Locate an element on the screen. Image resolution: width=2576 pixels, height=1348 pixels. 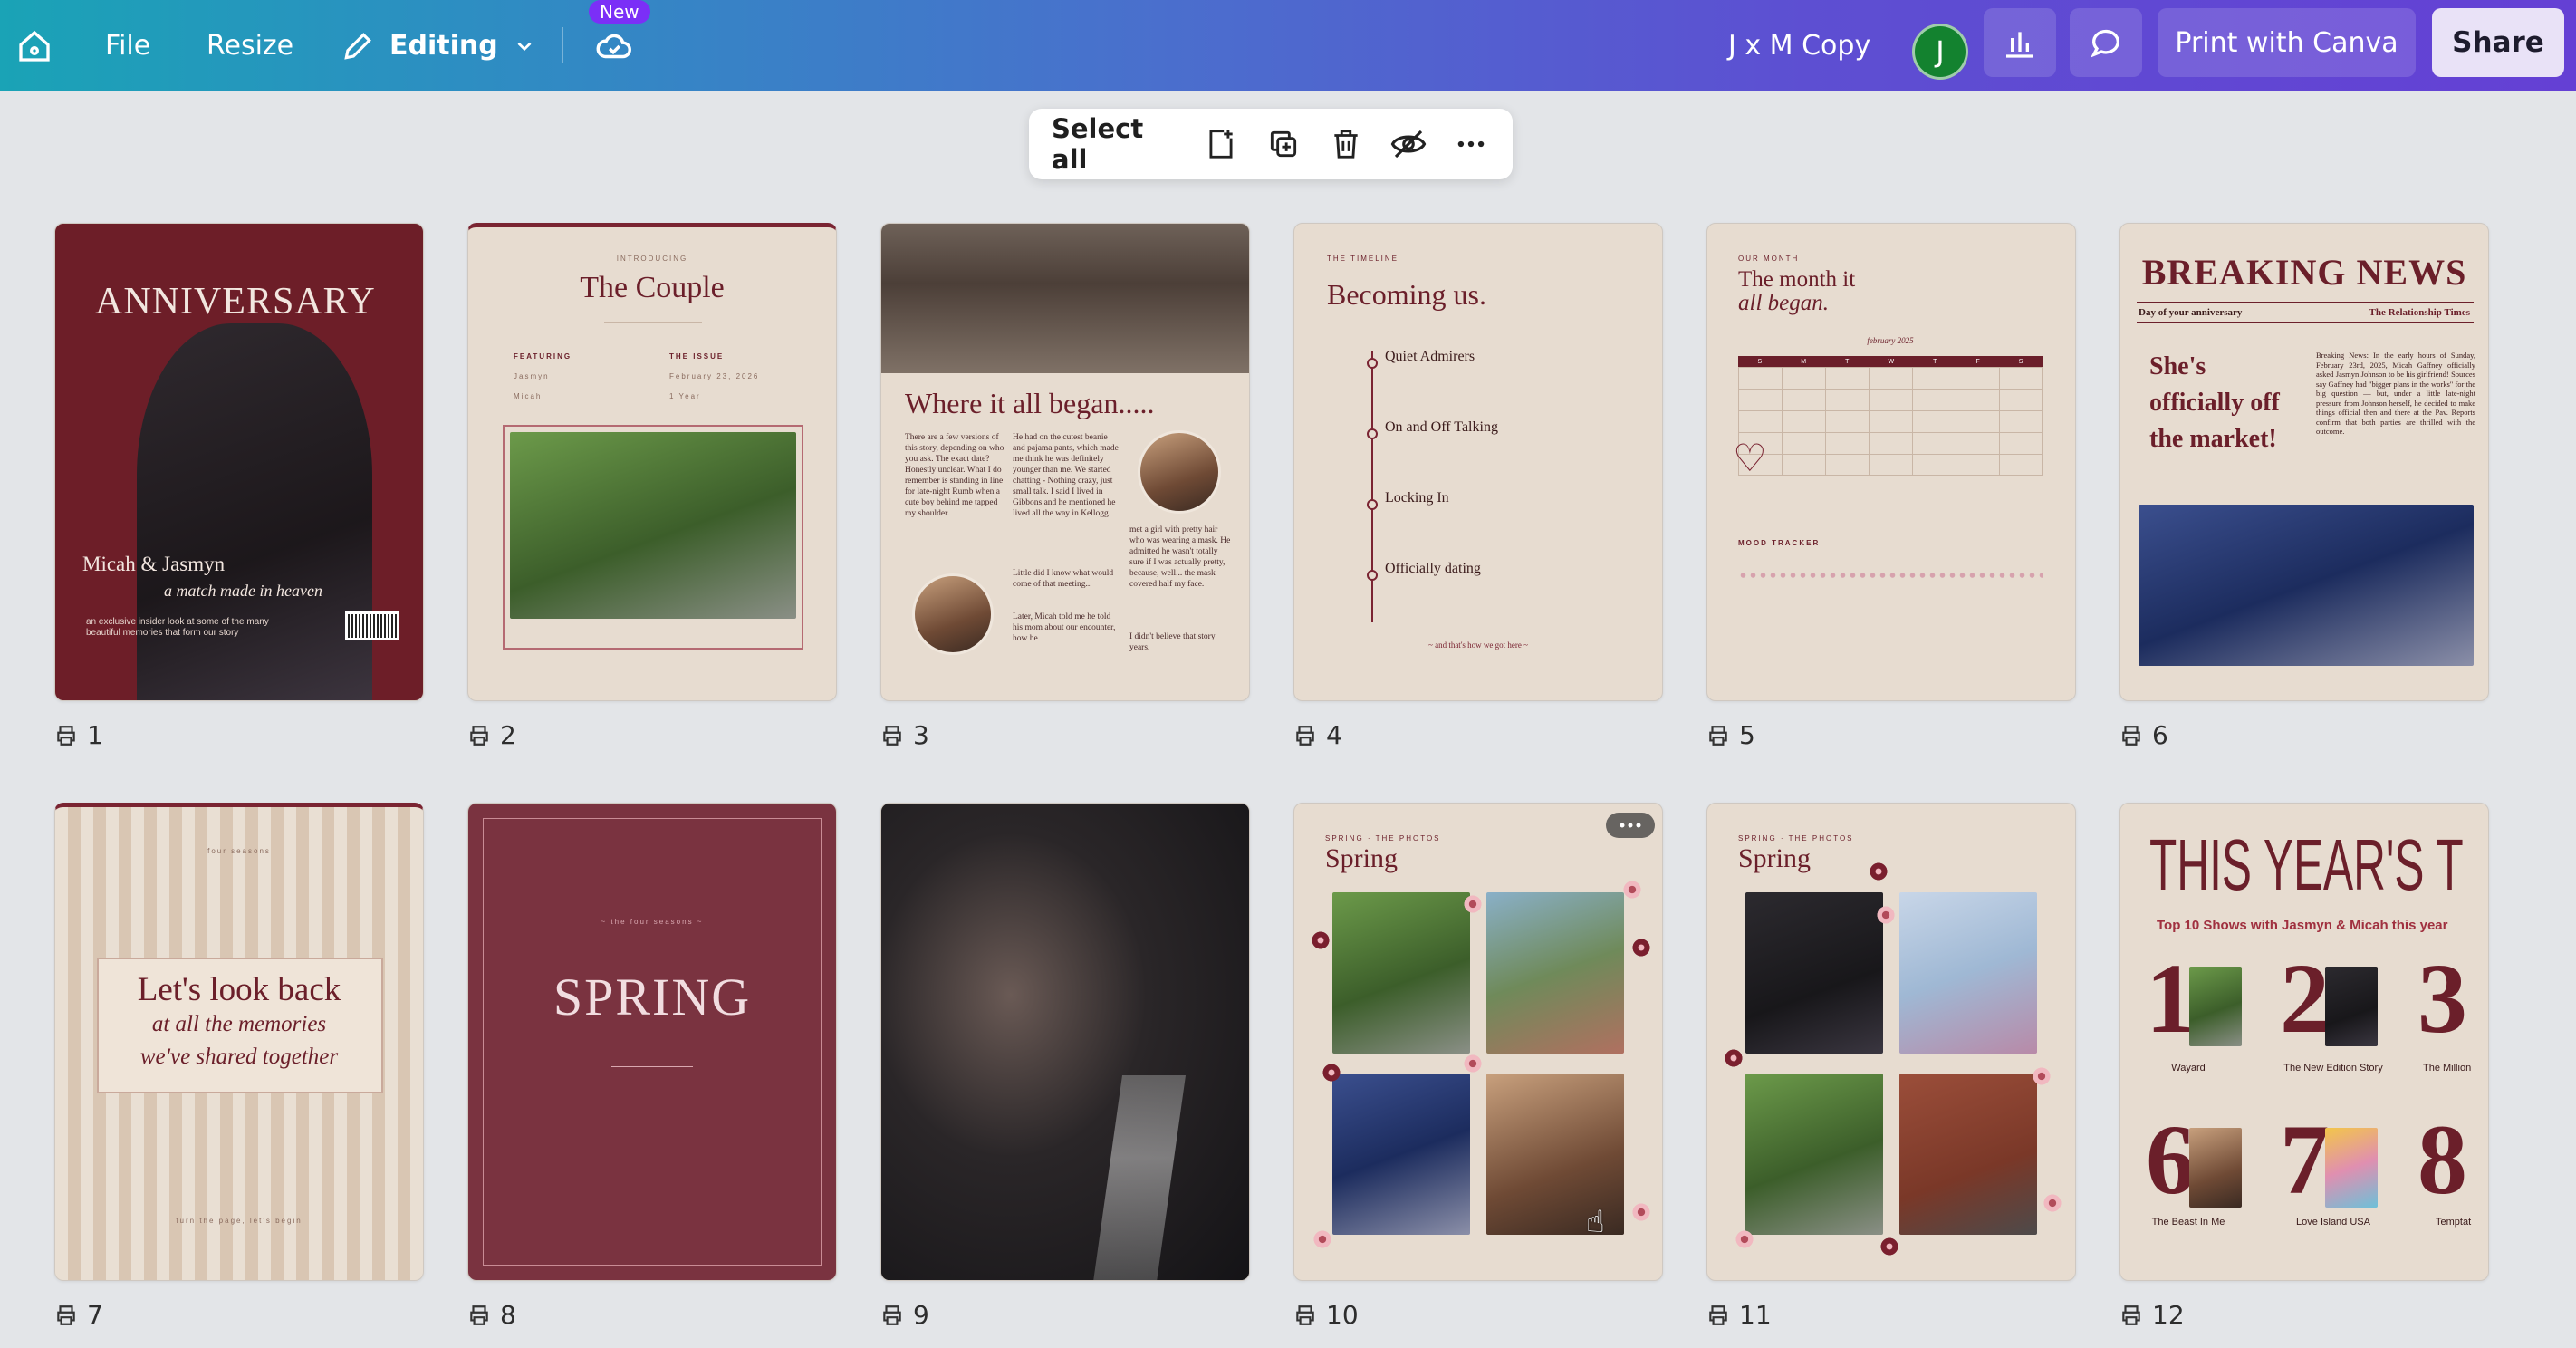
share-button: Share is located at coordinates (2498, 42).